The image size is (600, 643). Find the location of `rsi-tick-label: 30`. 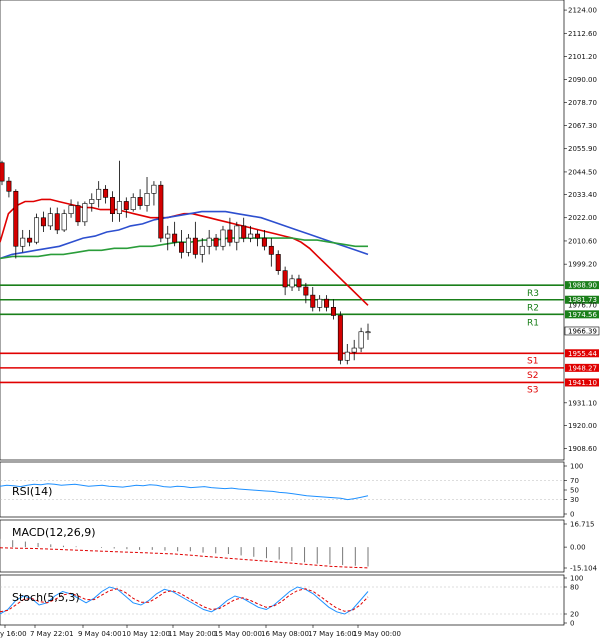

rsi-tick-label: 30 is located at coordinates (574, 500).